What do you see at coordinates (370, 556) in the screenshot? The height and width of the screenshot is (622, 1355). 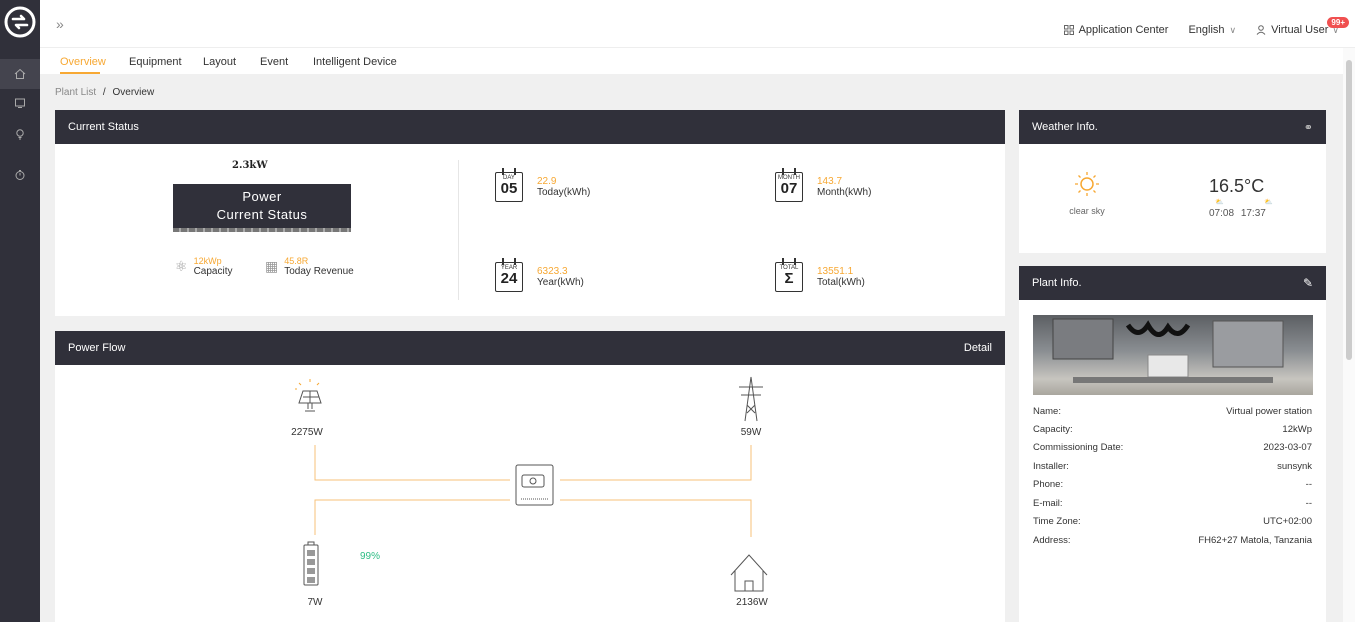 I see `battery-soc-value: 99%` at bounding box center [370, 556].